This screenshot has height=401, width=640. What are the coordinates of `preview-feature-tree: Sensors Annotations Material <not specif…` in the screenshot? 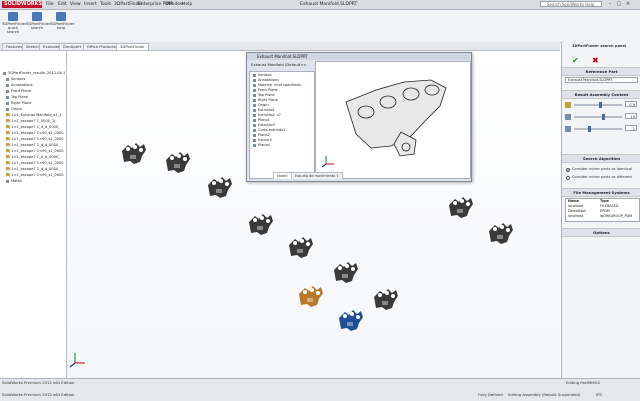 It's located at (282, 125).